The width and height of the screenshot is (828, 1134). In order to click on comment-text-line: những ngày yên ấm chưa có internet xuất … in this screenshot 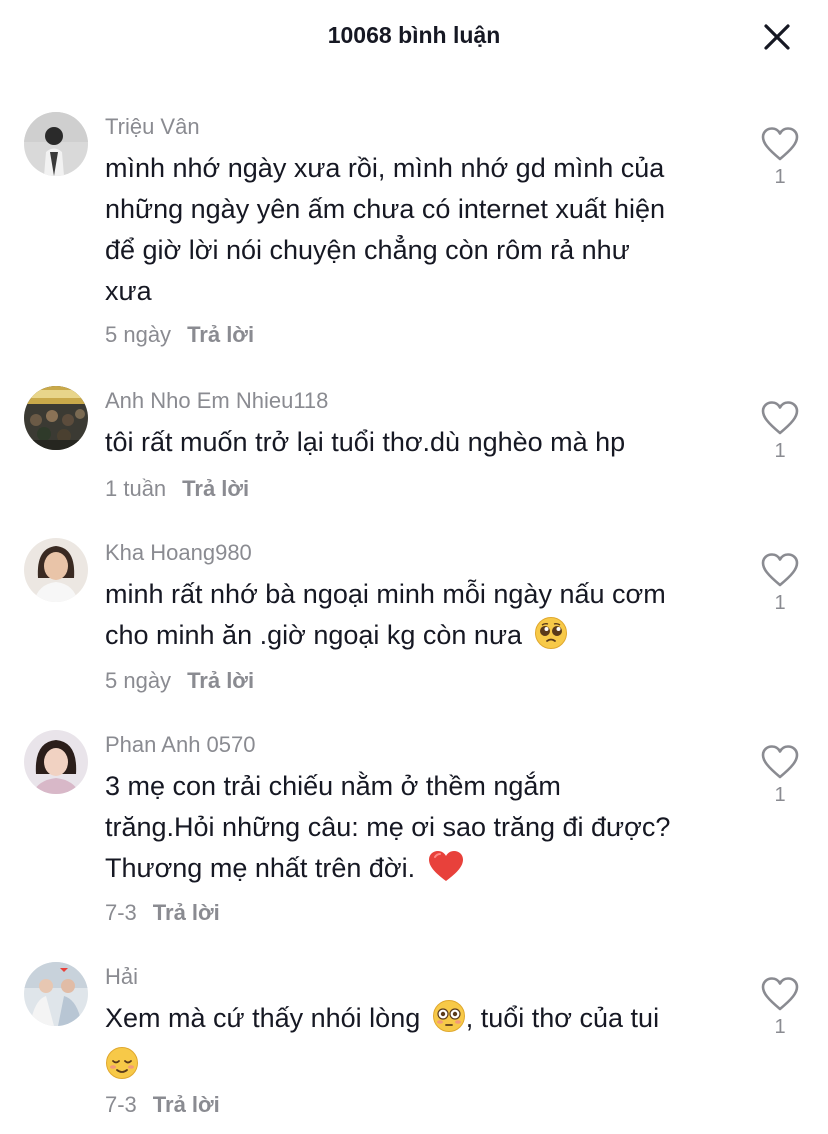, I will do `click(385, 209)`.